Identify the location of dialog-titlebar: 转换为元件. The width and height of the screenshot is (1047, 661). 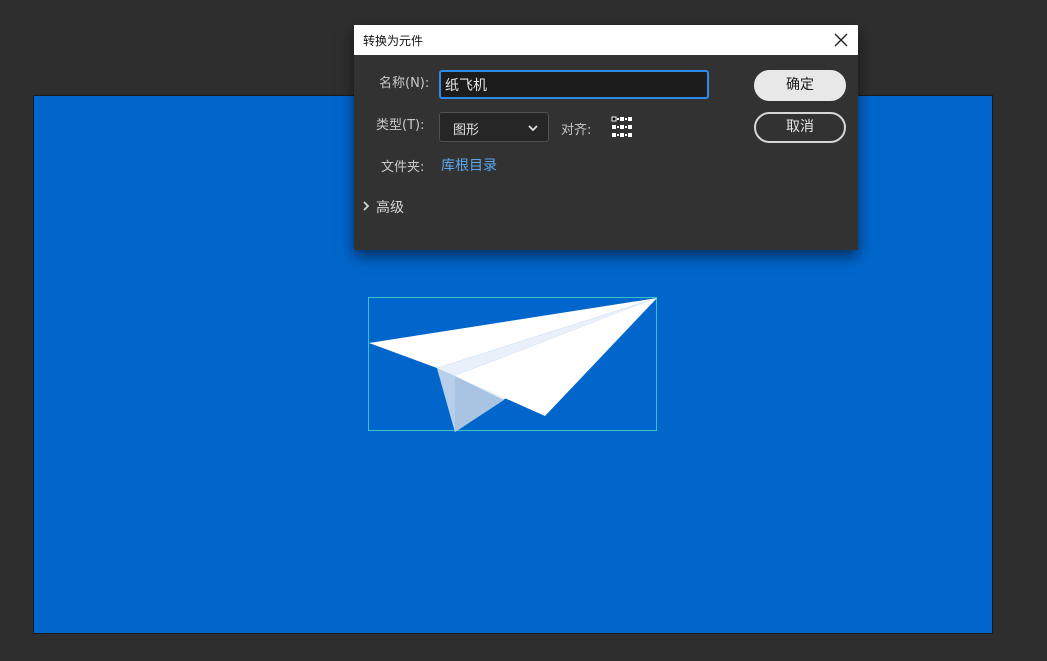
(606, 40).